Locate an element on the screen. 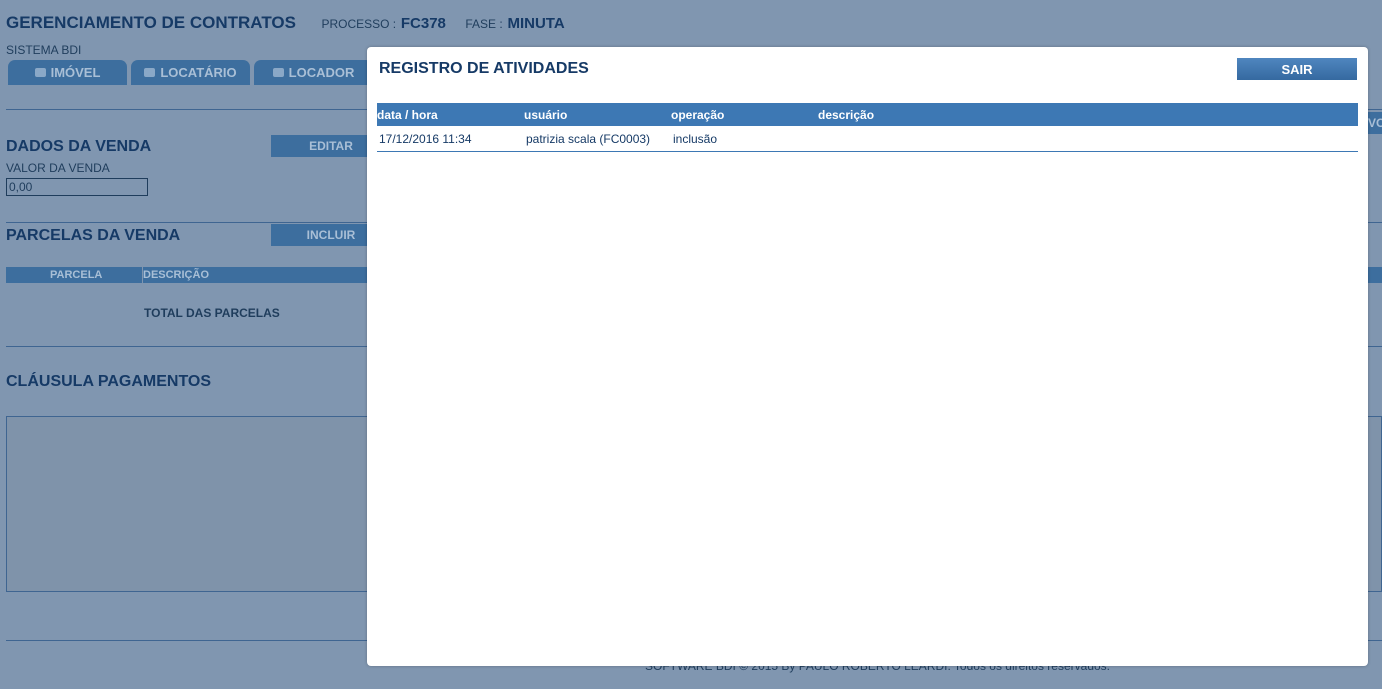  tab-locador: LOCADOR is located at coordinates (313, 72).